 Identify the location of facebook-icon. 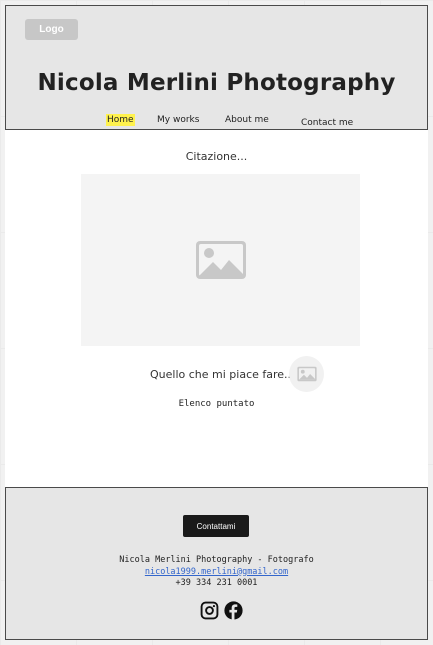
(233, 610).